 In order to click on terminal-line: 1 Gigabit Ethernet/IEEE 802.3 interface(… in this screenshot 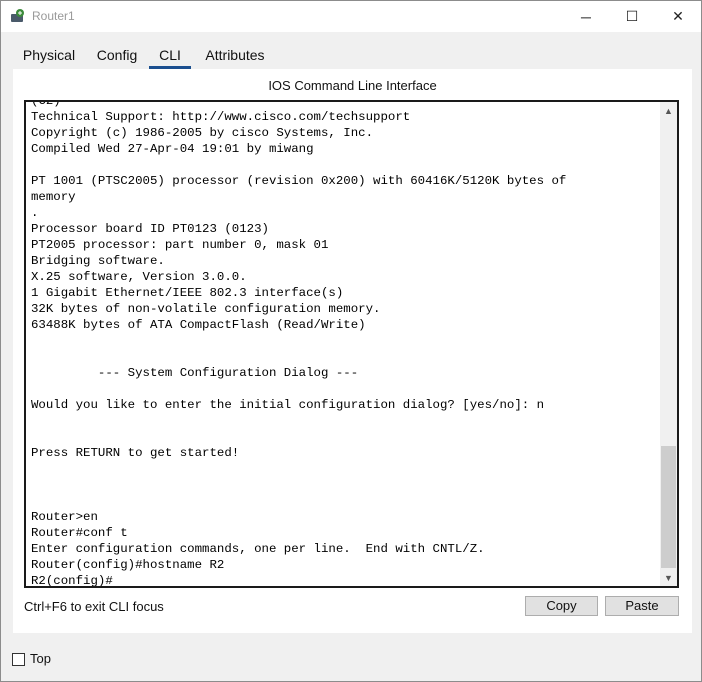, I will do `click(187, 293)`.